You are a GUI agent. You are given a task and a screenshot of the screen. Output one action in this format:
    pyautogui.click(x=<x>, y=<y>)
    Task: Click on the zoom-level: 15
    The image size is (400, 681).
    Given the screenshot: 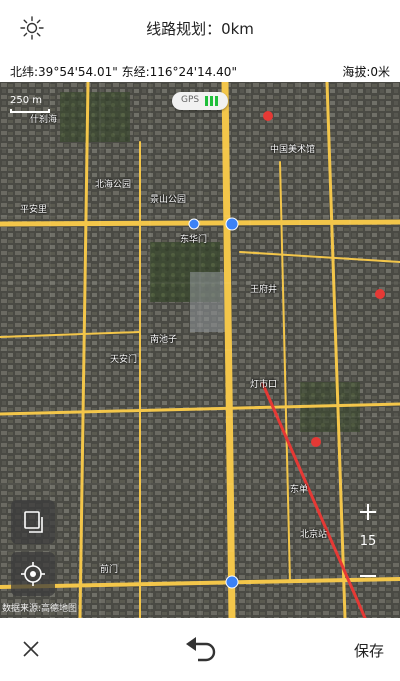 What is the action you would take?
    pyautogui.click(x=368, y=541)
    